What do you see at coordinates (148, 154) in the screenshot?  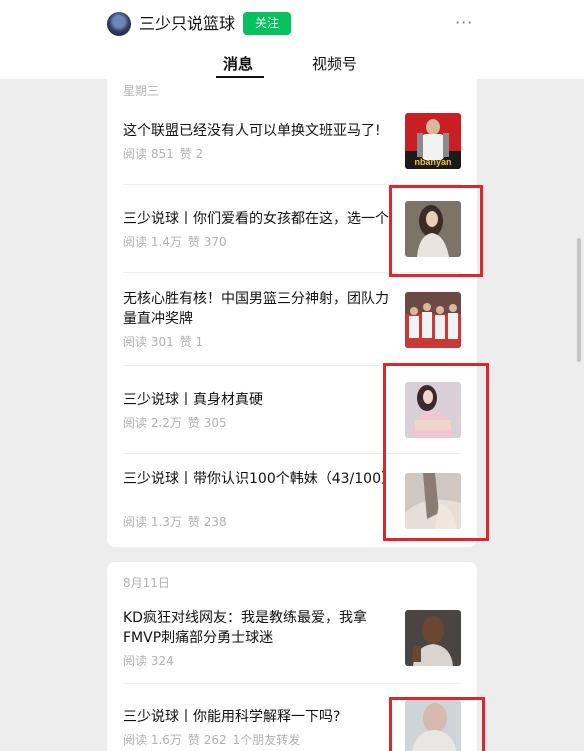 I see `read-count: 阅读 851` at bounding box center [148, 154].